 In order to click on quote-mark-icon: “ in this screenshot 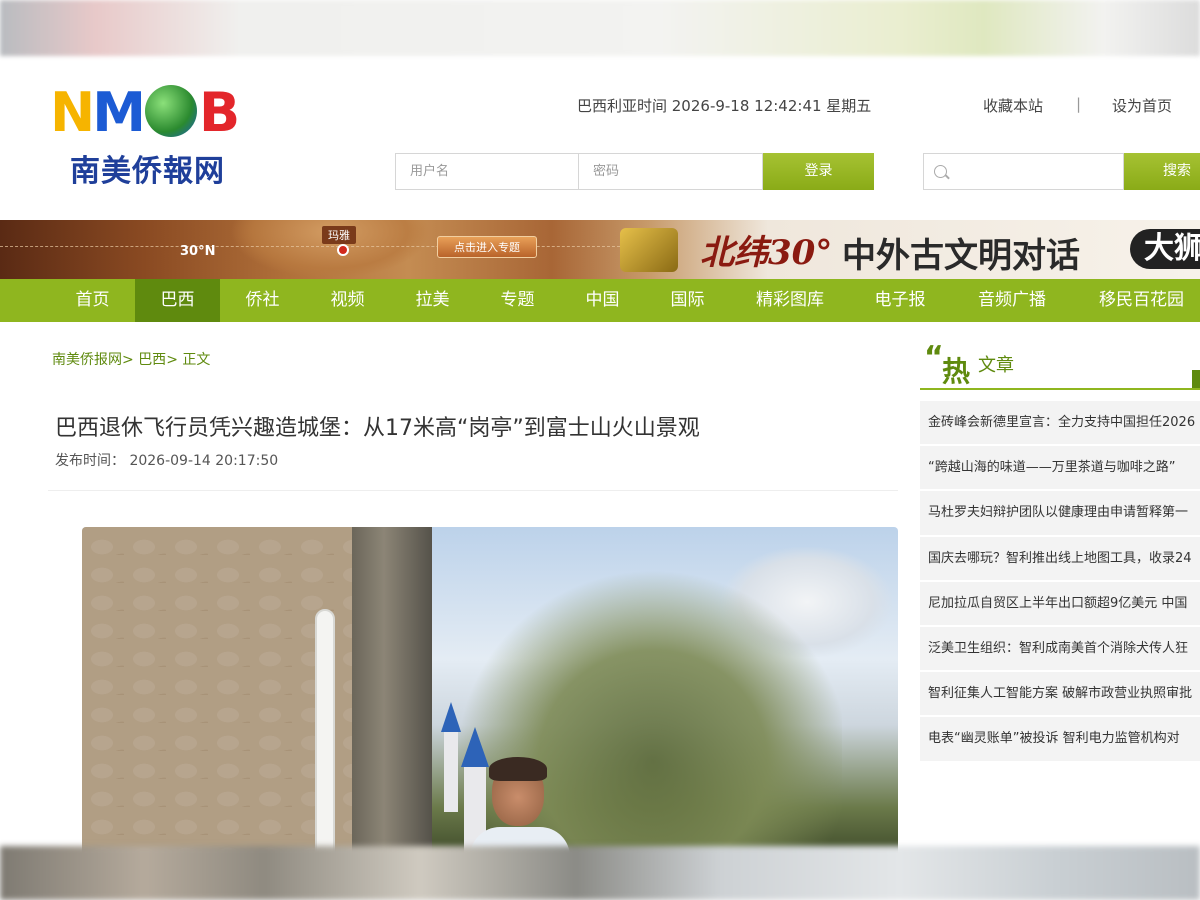, I will do `click(934, 357)`.